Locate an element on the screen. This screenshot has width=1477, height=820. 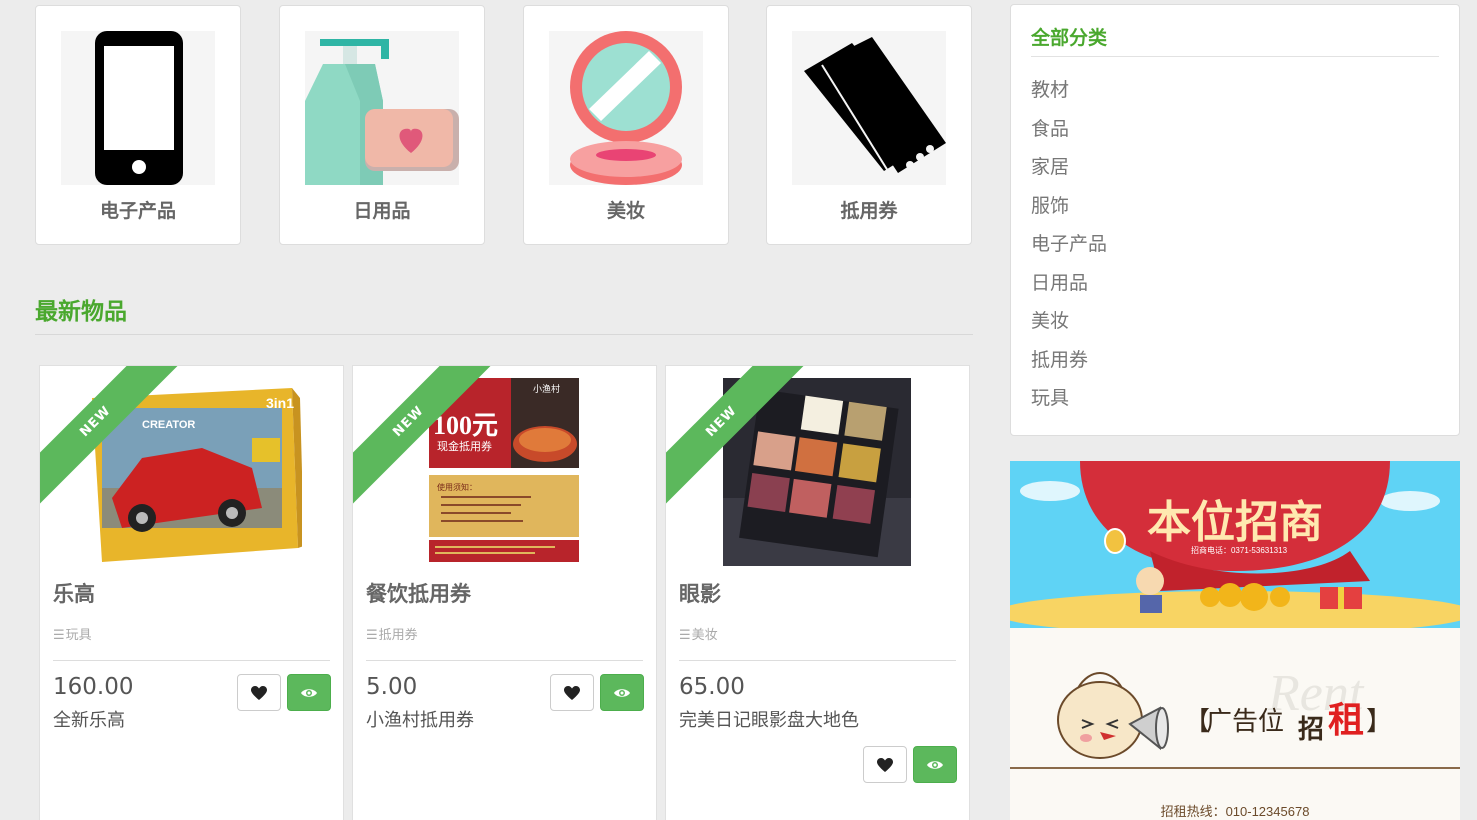
sidebar-item-electronics: 电子产品 is located at coordinates (1069, 248).